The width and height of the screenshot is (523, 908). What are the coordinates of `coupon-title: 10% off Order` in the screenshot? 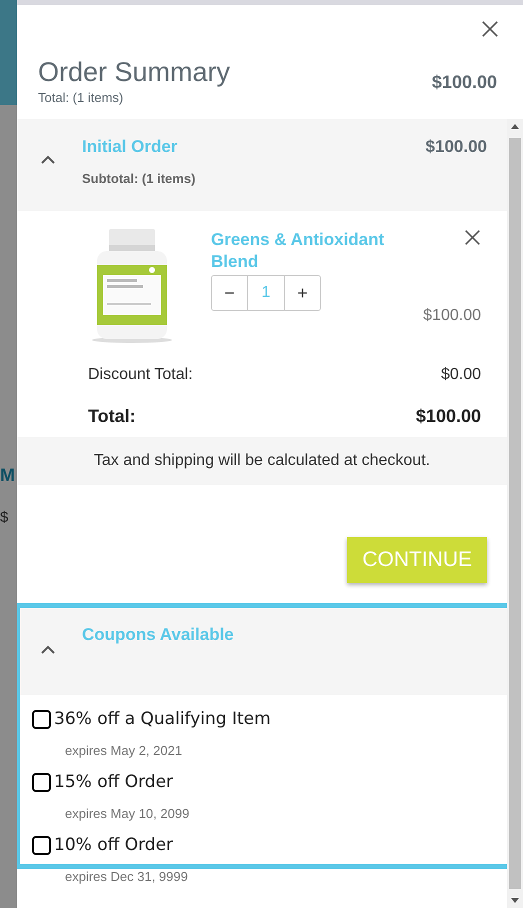 It's located at (114, 845).